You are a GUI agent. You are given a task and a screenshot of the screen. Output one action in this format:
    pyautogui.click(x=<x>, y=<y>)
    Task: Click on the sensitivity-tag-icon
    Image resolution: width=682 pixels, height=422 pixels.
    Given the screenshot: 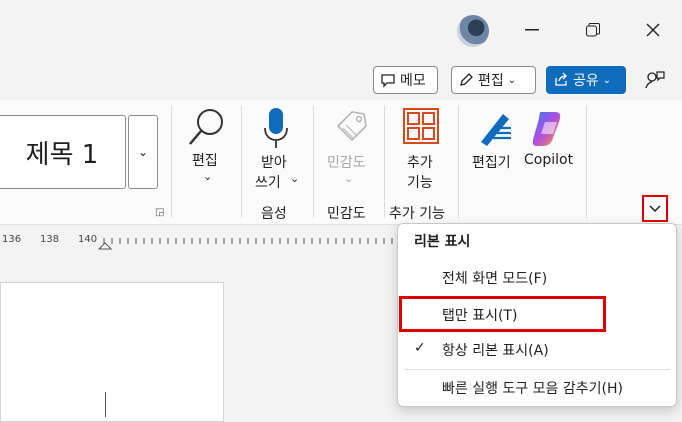 What is the action you would take?
    pyautogui.click(x=351, y=126)
    